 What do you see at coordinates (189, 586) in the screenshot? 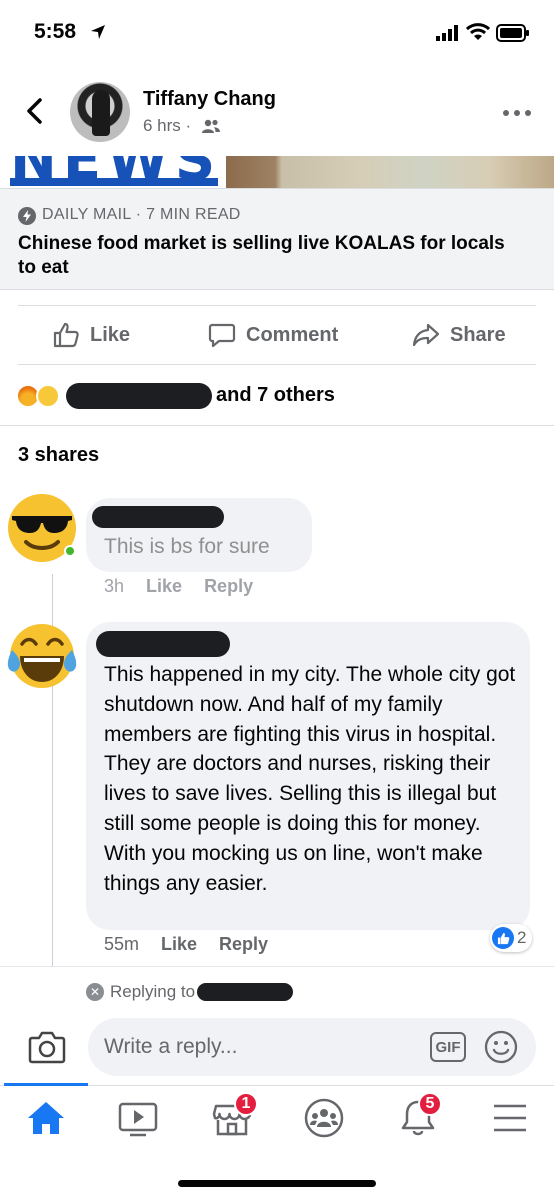
I see `comment-meta: 3h Like Reply` at bounding box center [189, 586].